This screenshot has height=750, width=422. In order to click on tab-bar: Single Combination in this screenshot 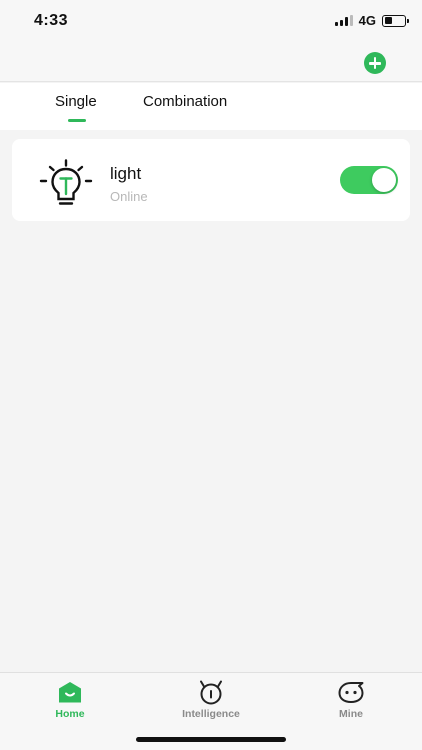, I will do `click(211, 106)`.